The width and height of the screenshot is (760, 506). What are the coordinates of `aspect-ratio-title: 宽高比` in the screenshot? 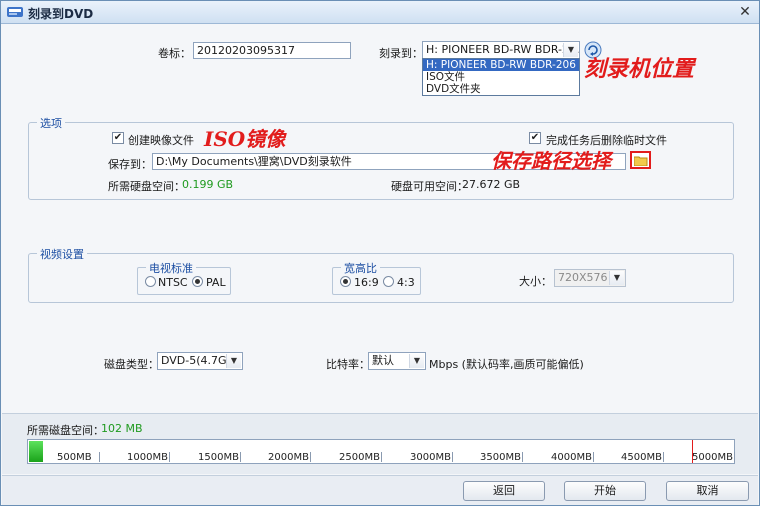 It's located at (360, 268).